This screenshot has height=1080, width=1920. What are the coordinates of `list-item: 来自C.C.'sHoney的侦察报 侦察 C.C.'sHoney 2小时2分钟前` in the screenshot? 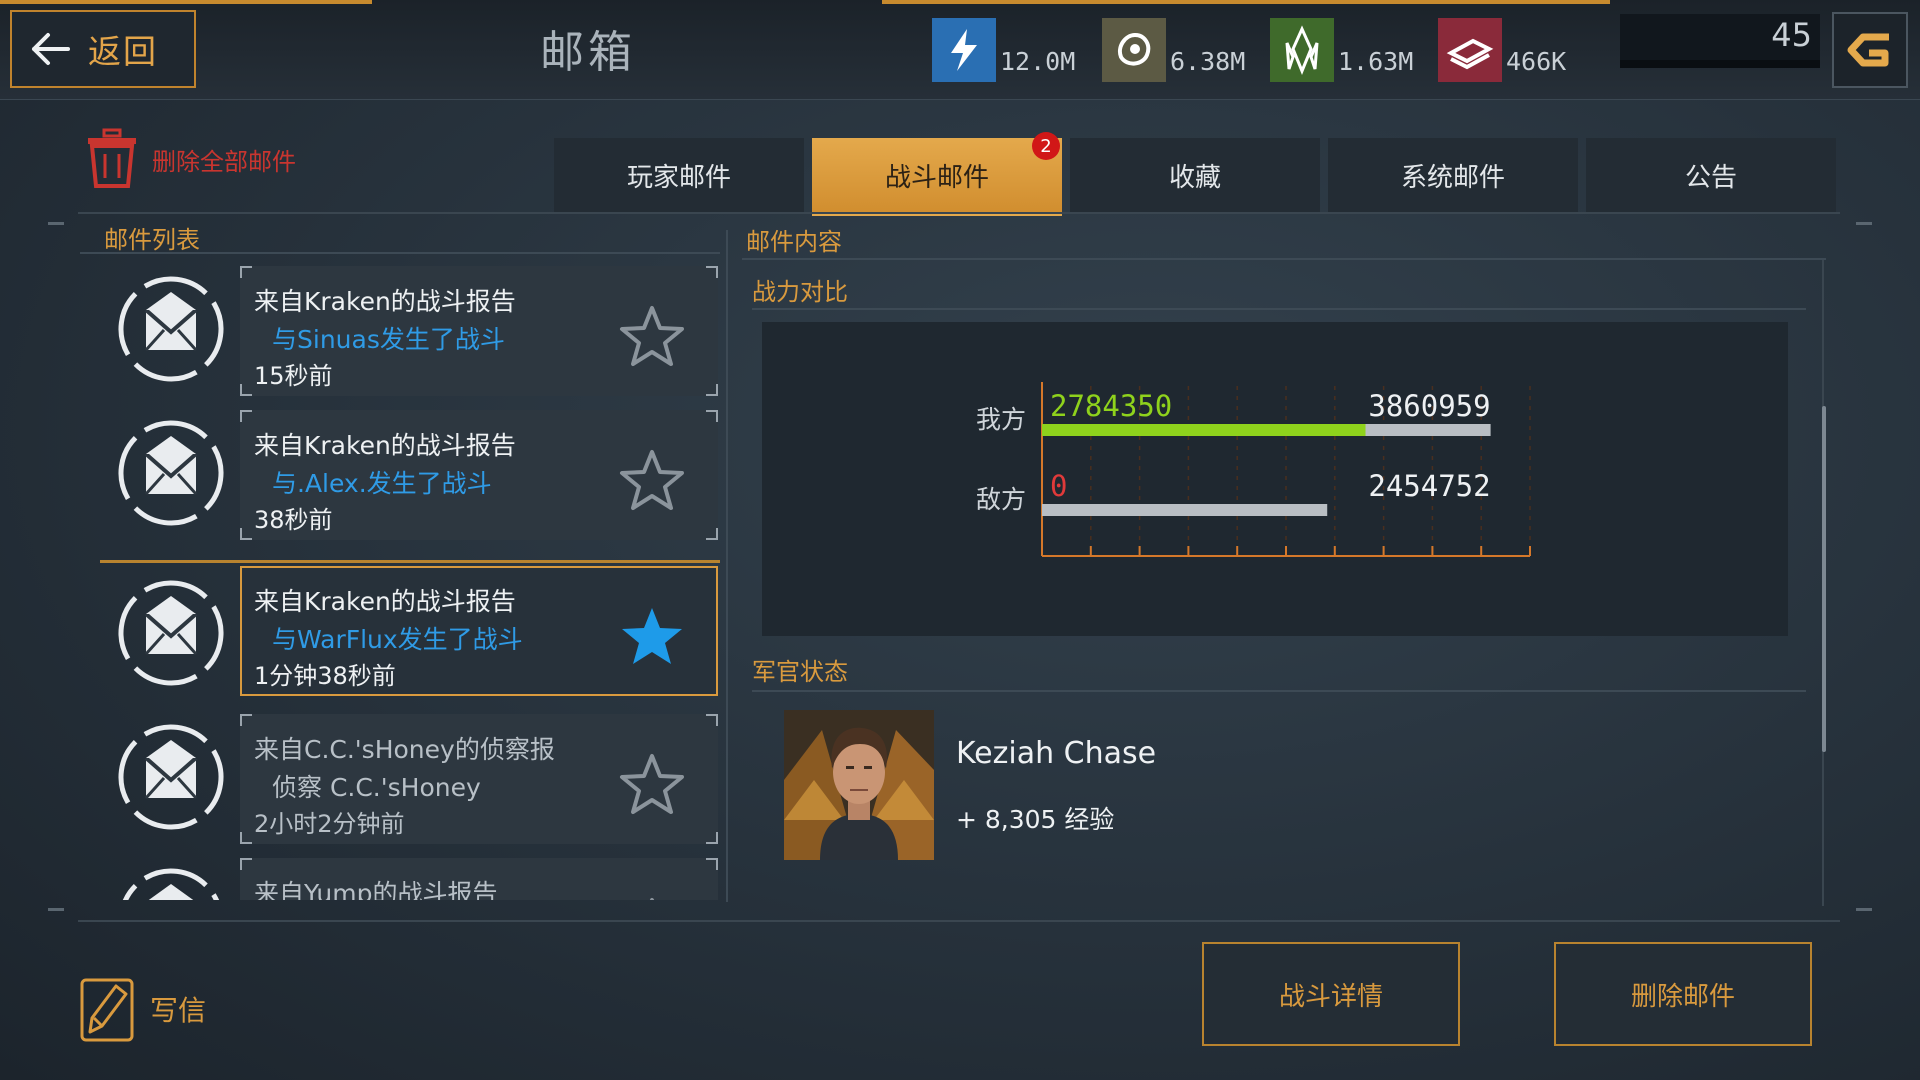 It's located at (410, 778).